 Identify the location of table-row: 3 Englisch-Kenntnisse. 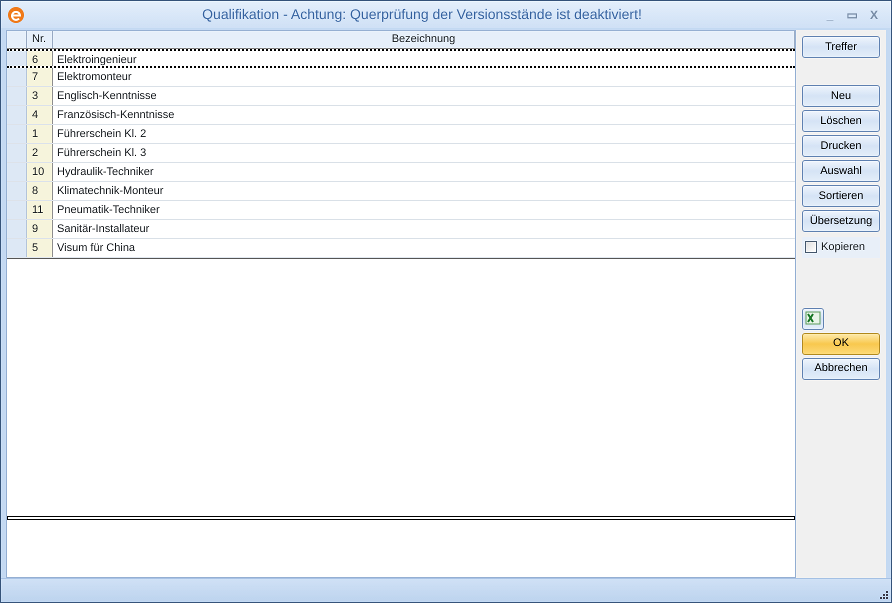
(401, 96).